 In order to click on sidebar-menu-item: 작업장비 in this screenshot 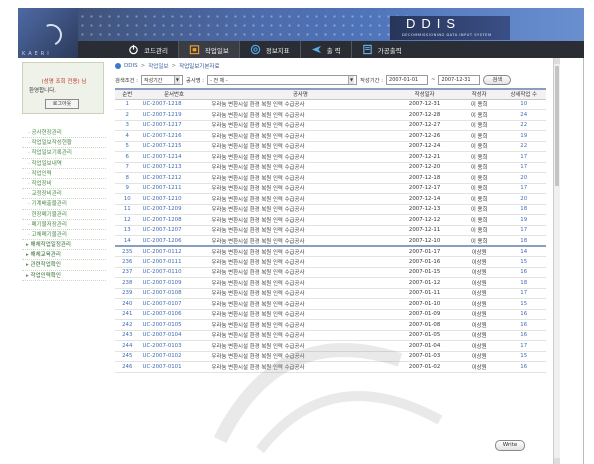, I will do `click(64, 184)`.